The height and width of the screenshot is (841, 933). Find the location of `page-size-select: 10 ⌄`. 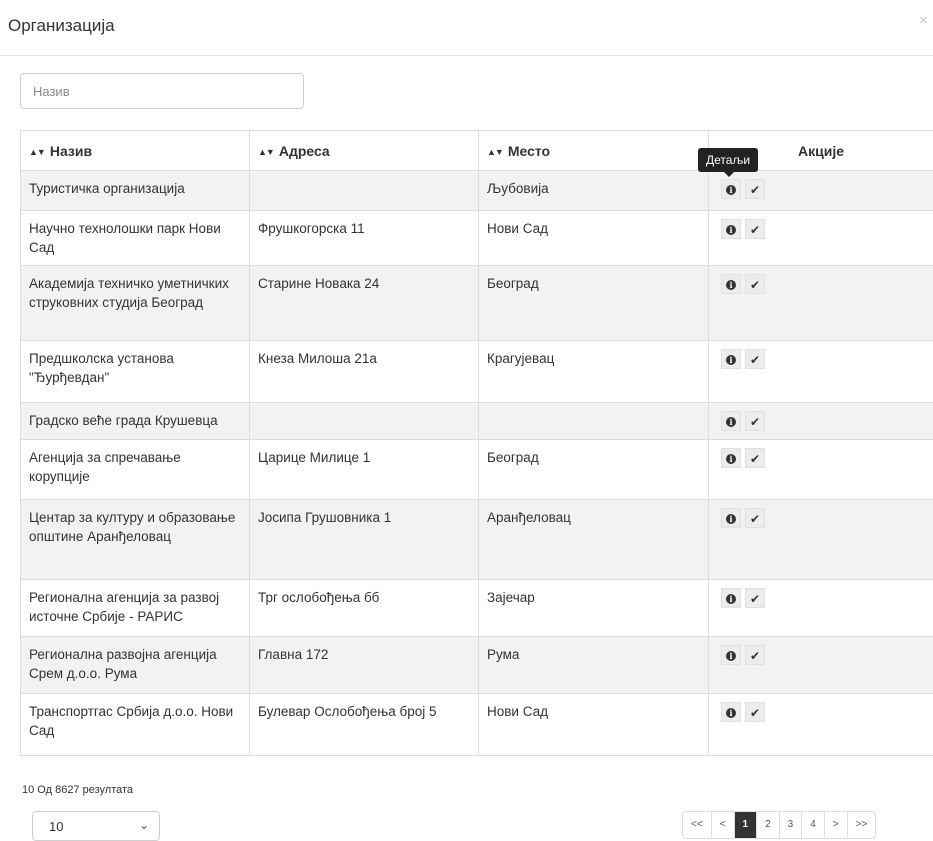

page-size-select: 10 ⌄ is located at coordinates (96, 826).